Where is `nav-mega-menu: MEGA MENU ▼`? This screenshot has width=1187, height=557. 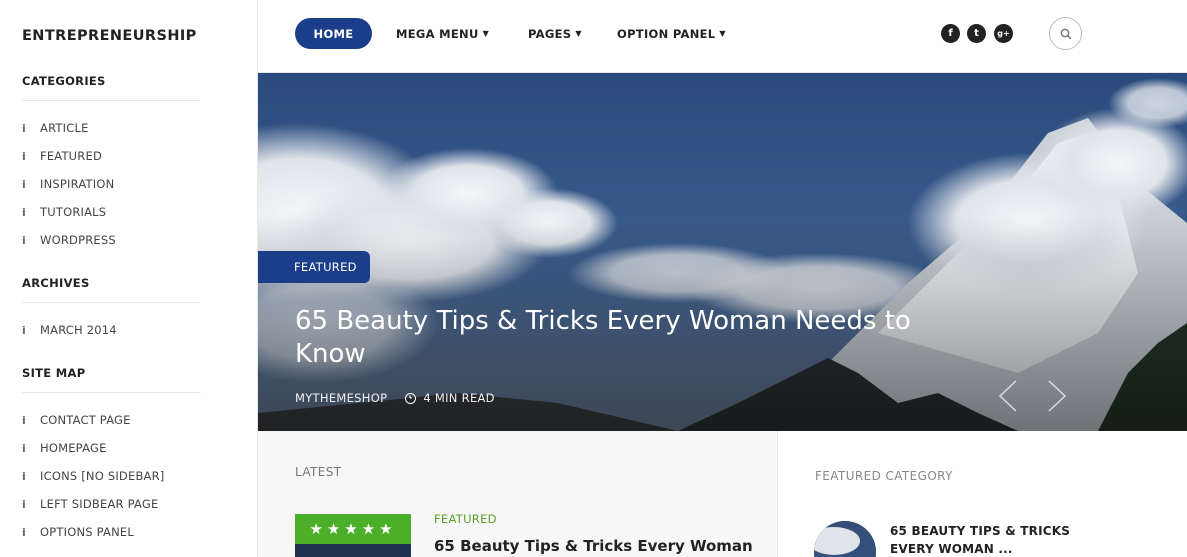 nav-mega-menu: MEGA MENU ▼ is located at coordinates (442, 33).